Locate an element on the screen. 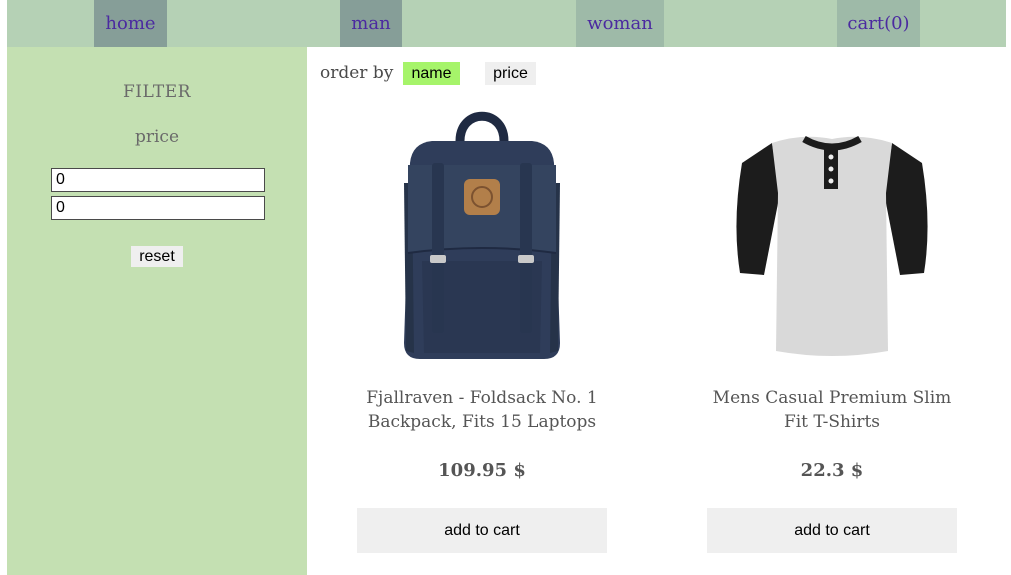  price-filter-label: price is located at coordinates (157, 137).